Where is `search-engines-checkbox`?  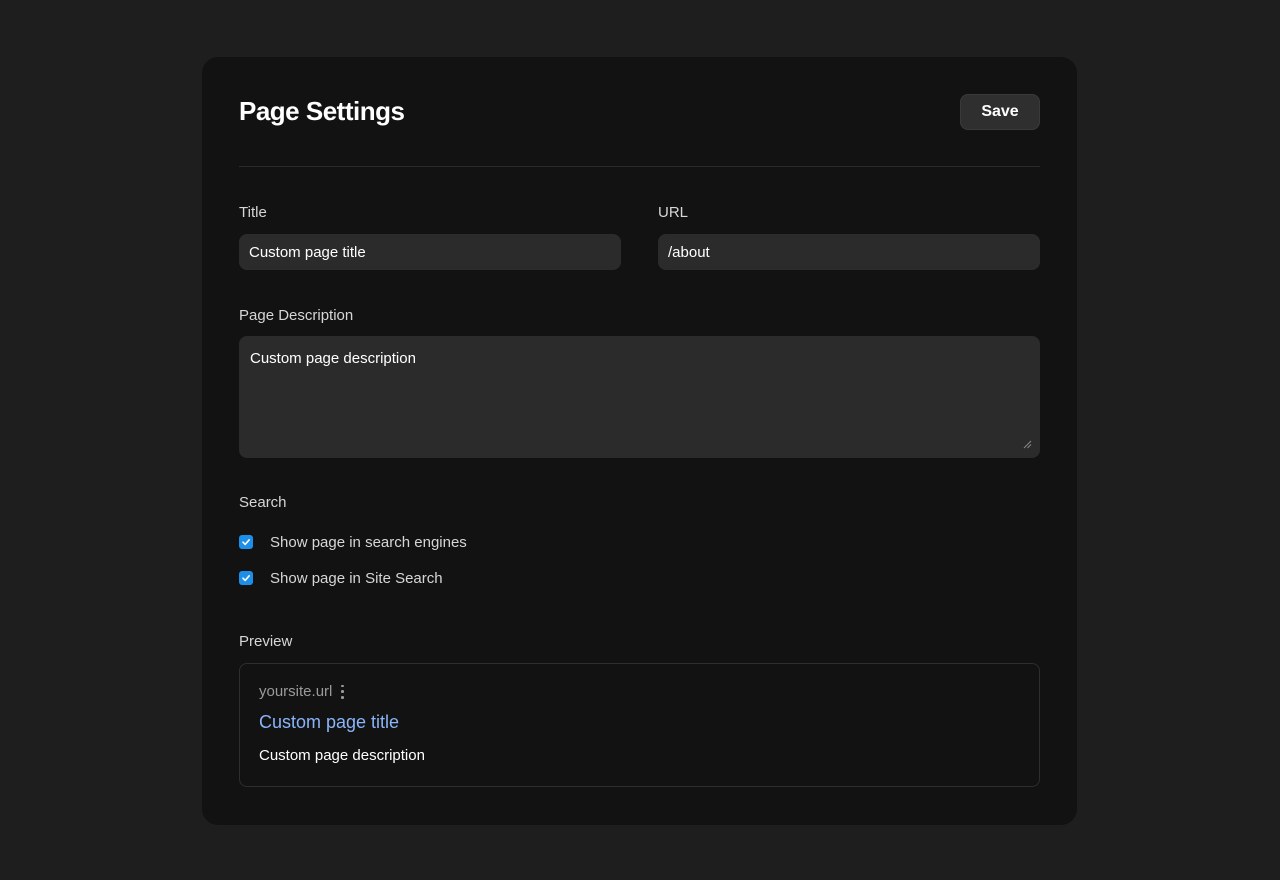
search-engines-checkbox is located at coordinates (246, 542).